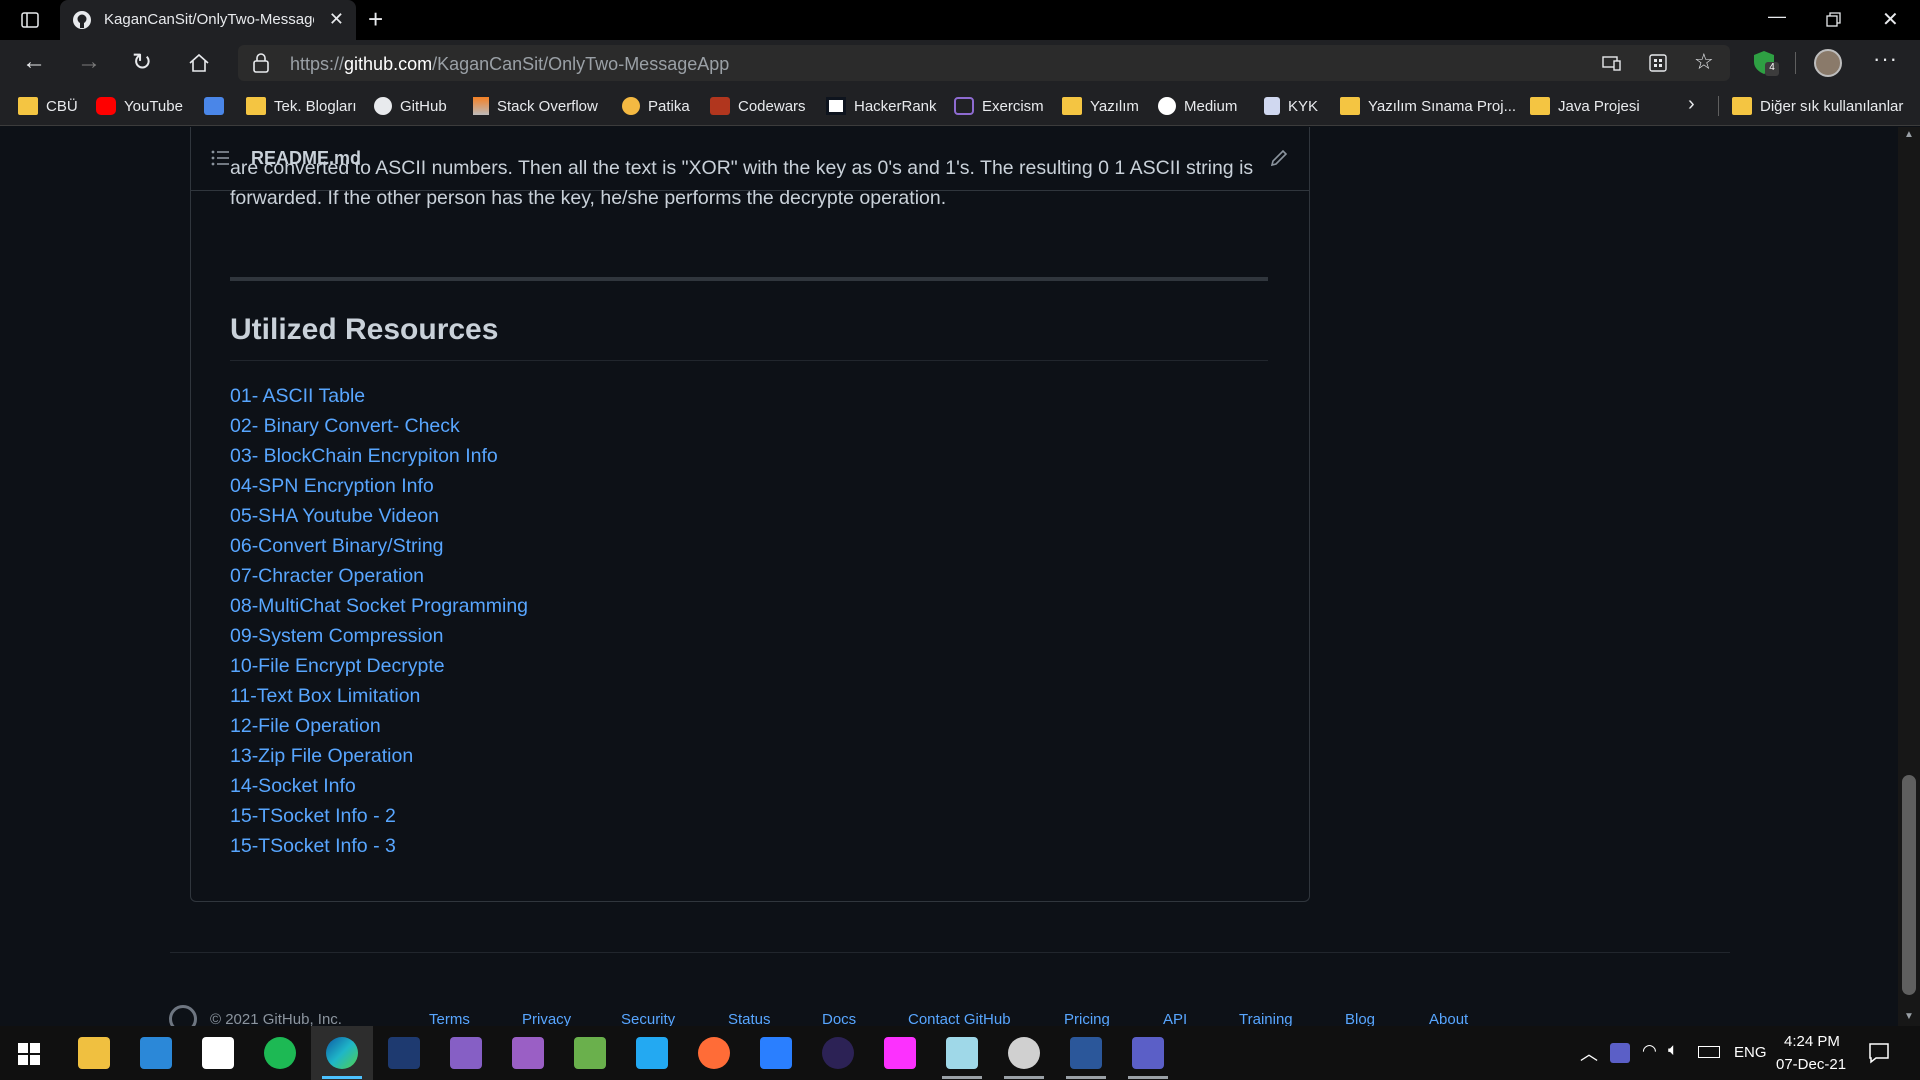 The height and width of the screenshot is (1080, 1920). What do you see at coordinates (758, 106) in the screenshot?
I see `bookmark-codewars: Codewars` at bounding box center [758, 106].